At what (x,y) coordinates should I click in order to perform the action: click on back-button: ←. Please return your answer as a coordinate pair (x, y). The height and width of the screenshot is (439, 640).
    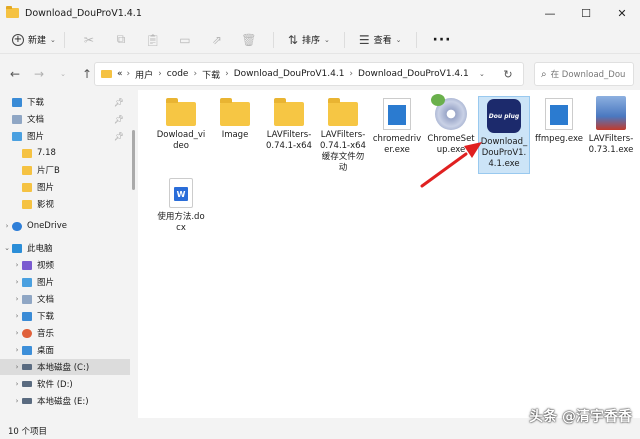
    Looking at the image, I should click on (15, 74).